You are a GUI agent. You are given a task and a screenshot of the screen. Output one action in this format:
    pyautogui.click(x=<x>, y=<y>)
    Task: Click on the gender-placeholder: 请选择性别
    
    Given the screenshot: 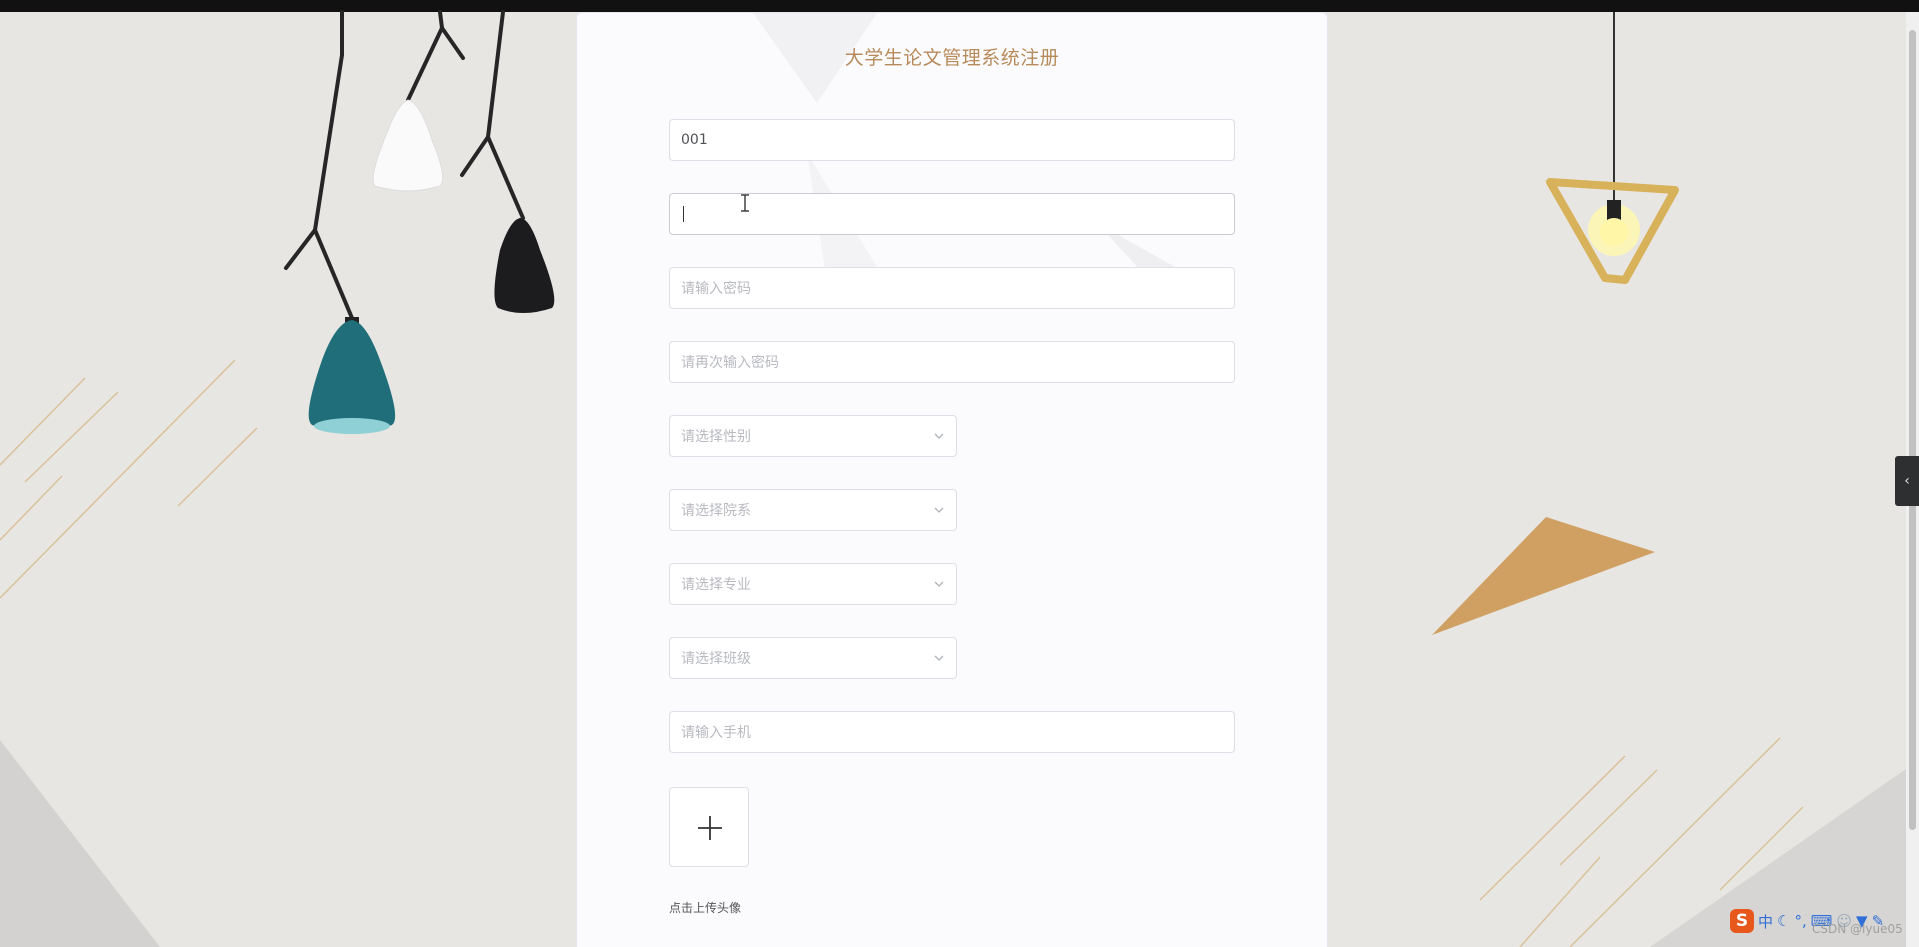 What is the action you would take?
    pyautogui.click(x=716, y=437)
    